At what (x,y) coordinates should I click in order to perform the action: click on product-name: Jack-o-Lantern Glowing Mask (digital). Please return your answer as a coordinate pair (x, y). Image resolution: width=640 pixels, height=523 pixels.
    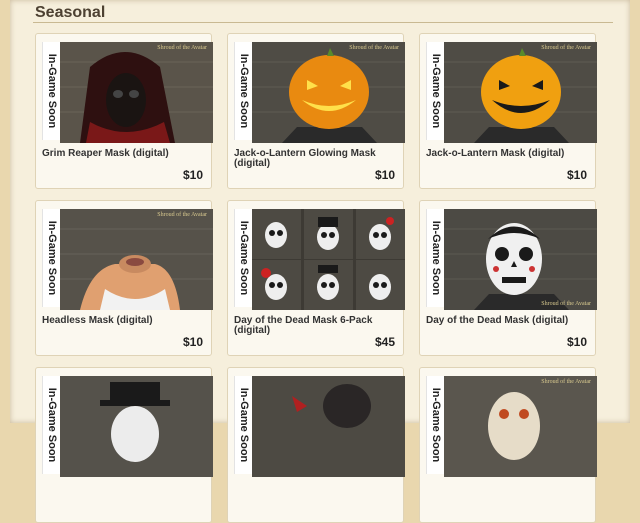
    Looking at the image, I should click on (314, 159).